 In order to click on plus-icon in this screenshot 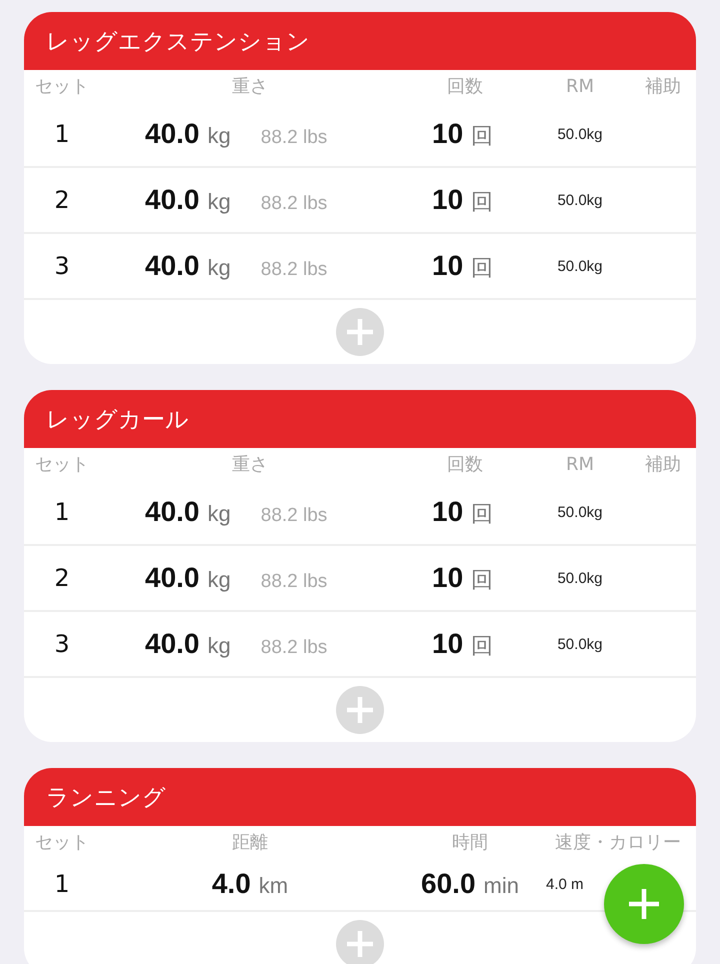, I will do `click(644, 904)`.